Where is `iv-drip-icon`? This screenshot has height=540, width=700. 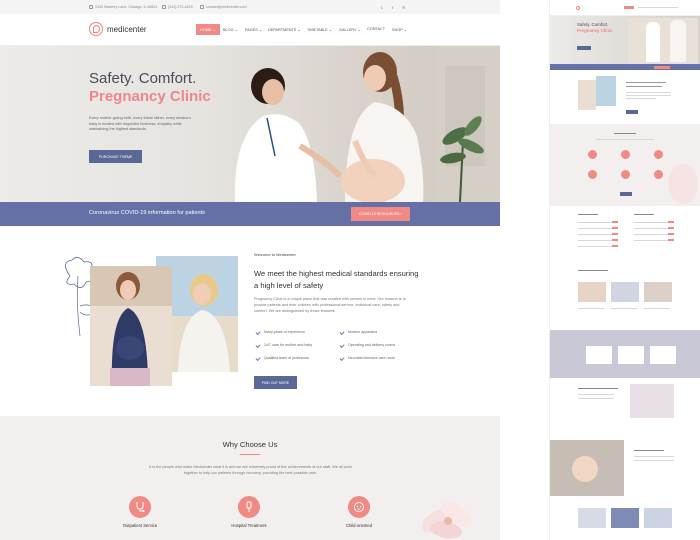 iv-drip-icon is located at coordinates (249, 507).